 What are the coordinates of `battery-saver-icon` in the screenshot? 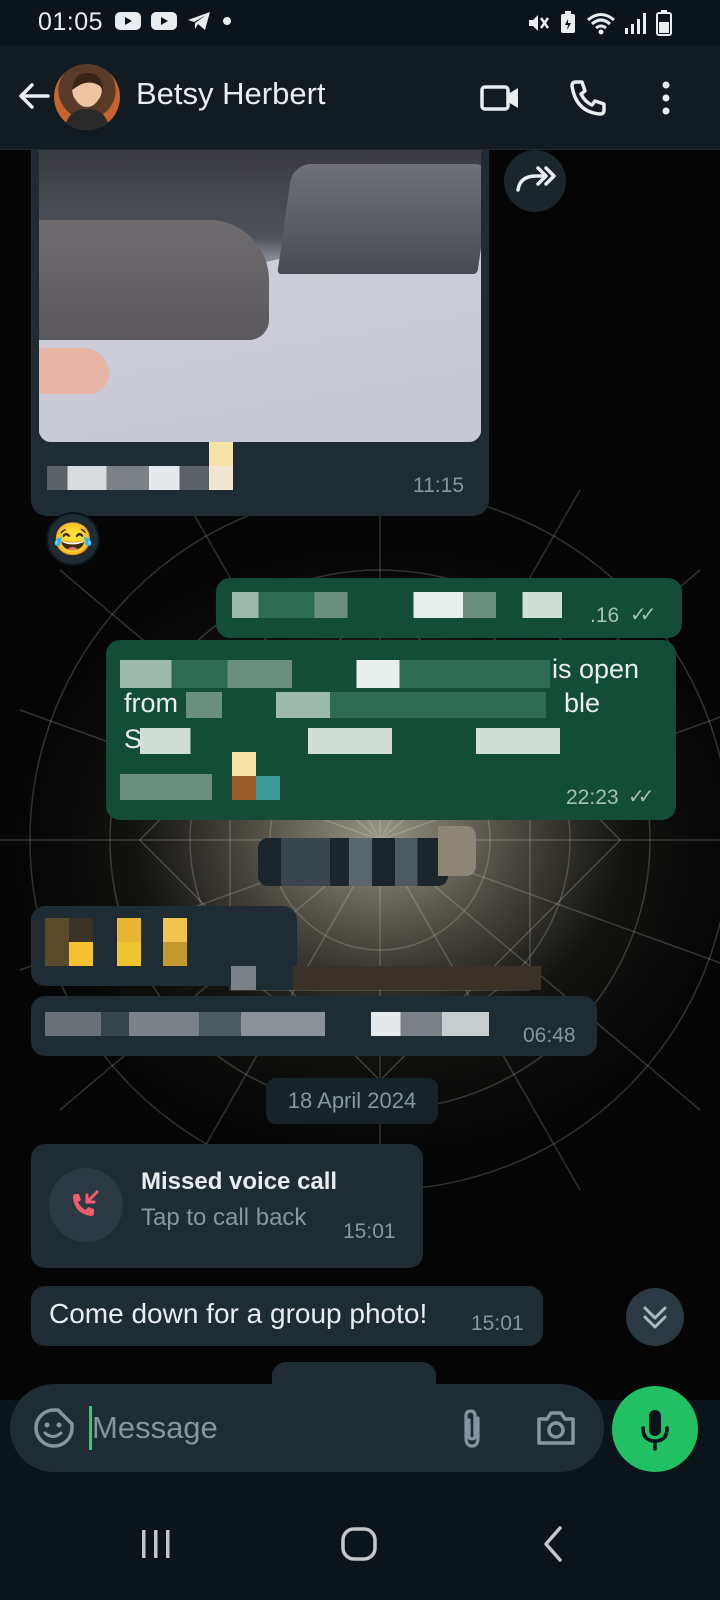 It's located at (568, 22).